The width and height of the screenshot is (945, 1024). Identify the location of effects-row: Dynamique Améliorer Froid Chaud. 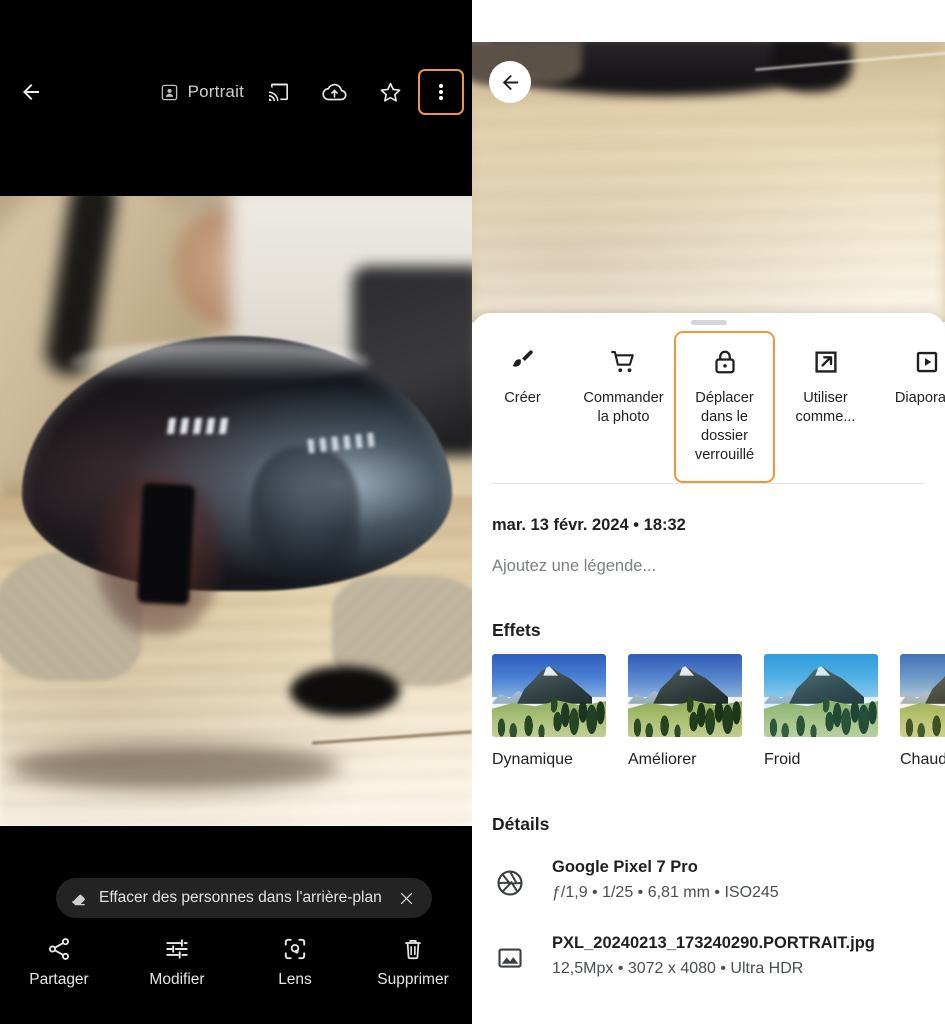
(718, 711).